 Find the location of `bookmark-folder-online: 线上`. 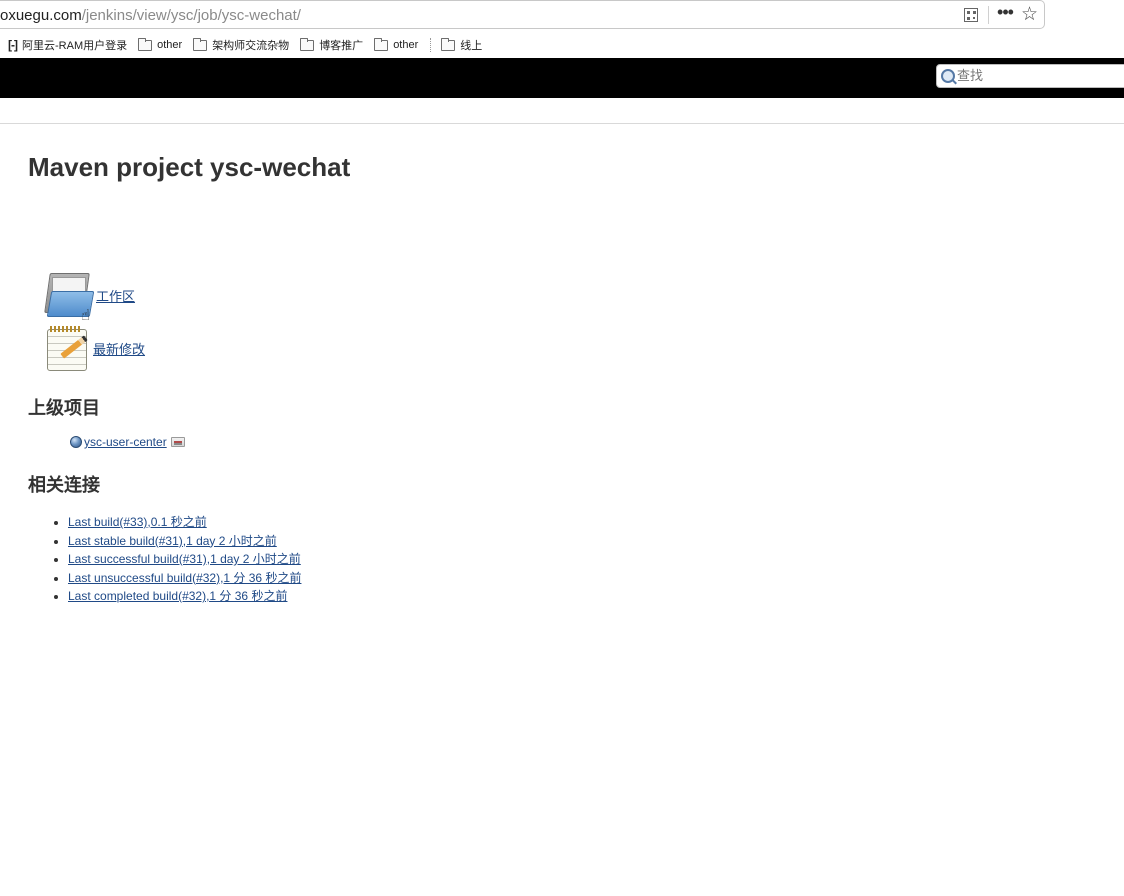

bookmark-folder-online: 线上 is located at coordinates (461, 45).